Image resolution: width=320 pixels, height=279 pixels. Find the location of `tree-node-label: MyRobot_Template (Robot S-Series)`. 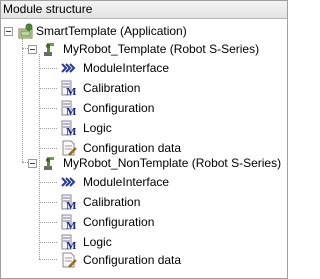

tree-node-label: MyRobot_Template (Robot S-Series) is located at coordinates (161, 49).